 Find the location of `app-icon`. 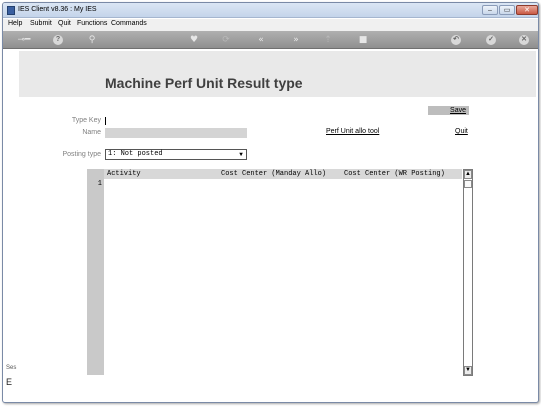

app-icon is located at coordinates (11, 10).